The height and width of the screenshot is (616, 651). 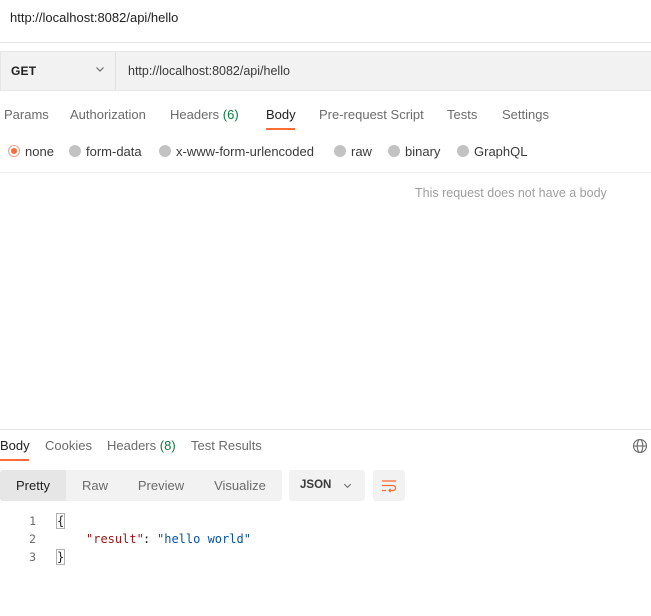 I want to click on close-brace: }, so click(x=60, y=557).